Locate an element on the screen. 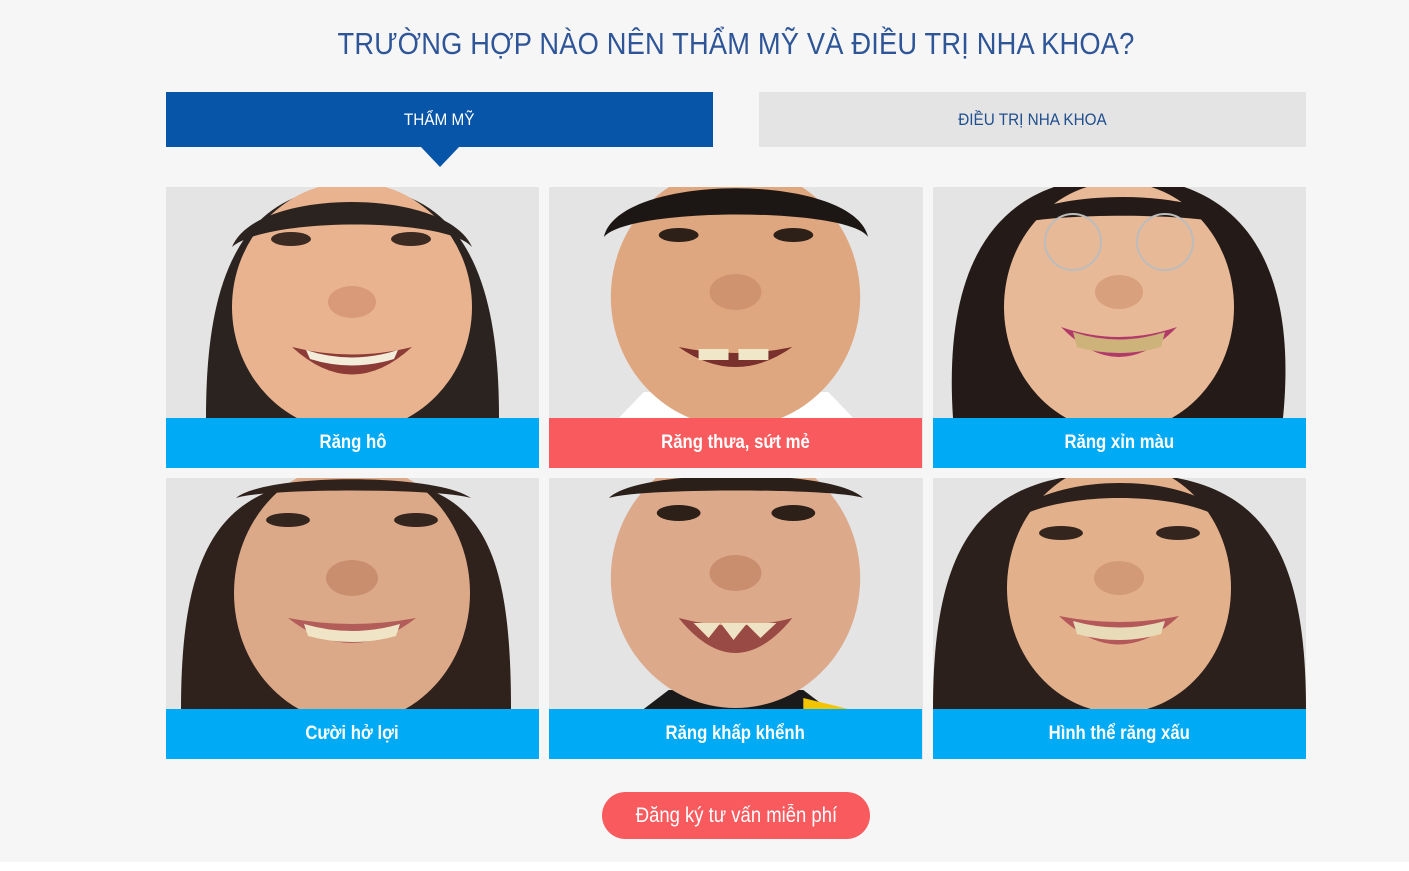 This screenshot has height=871, width=1409. tab-dieu-tri-label: ĐIỀU TRỊ NHA KHOA is located at coordinates (1032, 119).